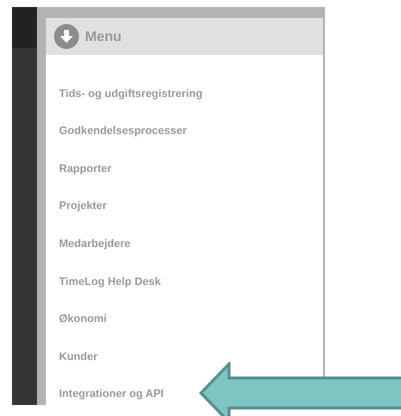 This screenshot has height=416, width=401. Describe the element at coordinates (103, 36) in the screenshot. I see `menu-title: Menu` at that location.